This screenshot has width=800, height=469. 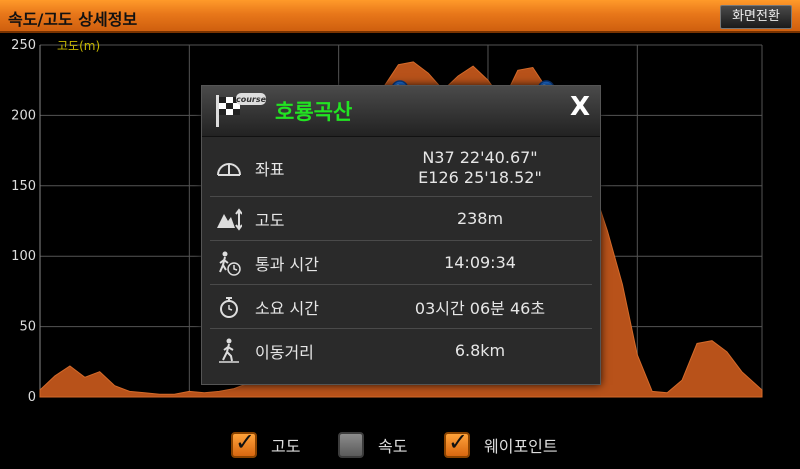 What do you see at coordinates (401, 350) in the screenshot?
I see `detail-row-distance: 이동거리 6.8km` at bounding box center [401, 350].